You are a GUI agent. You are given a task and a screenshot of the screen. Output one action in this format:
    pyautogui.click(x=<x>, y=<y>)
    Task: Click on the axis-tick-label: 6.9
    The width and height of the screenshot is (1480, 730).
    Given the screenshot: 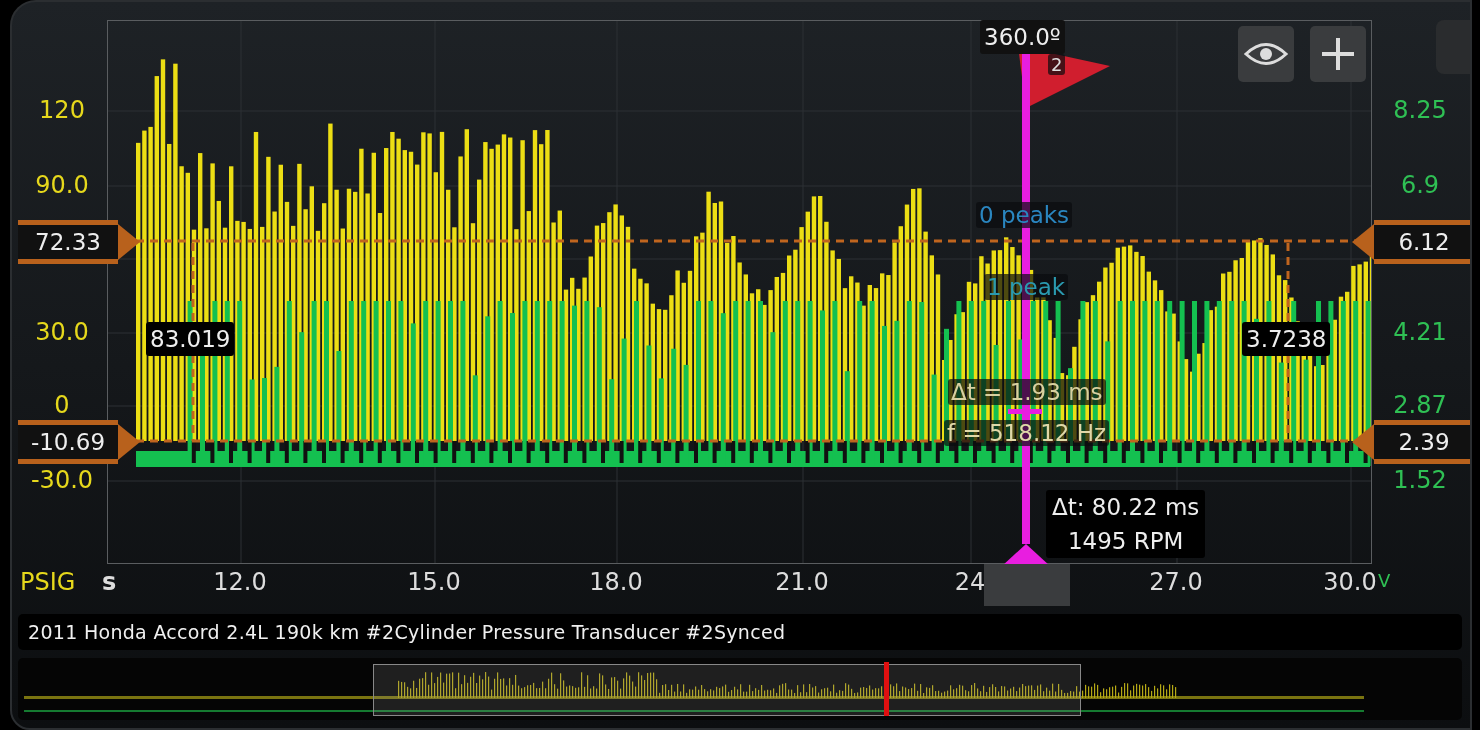 What is the action you would take?
    pyautogui.click(x=1420, y=185)
    